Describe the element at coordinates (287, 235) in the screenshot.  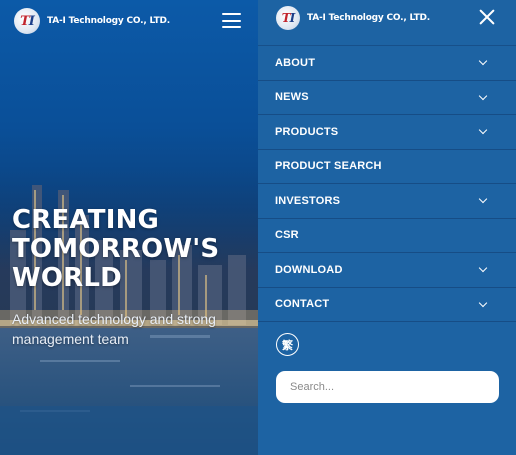
I see `nav-item-label: CSR` at that location.